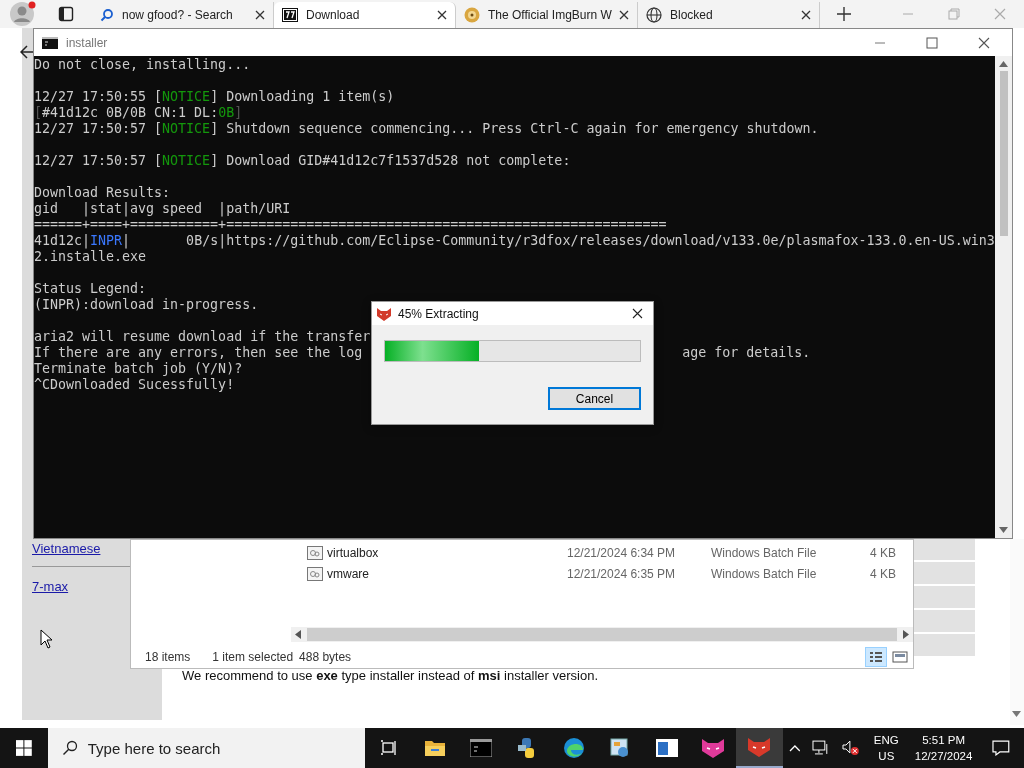  What do you see at coordinates (654, 15) in the screenshot?
I see `globe-icon` at bounding box center [654, 15].